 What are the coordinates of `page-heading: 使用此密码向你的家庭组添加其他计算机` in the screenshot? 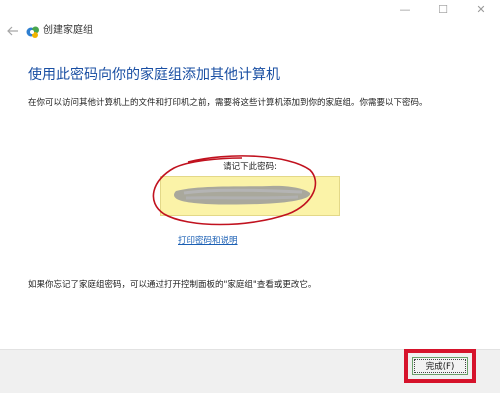 It's located at (154, 75).